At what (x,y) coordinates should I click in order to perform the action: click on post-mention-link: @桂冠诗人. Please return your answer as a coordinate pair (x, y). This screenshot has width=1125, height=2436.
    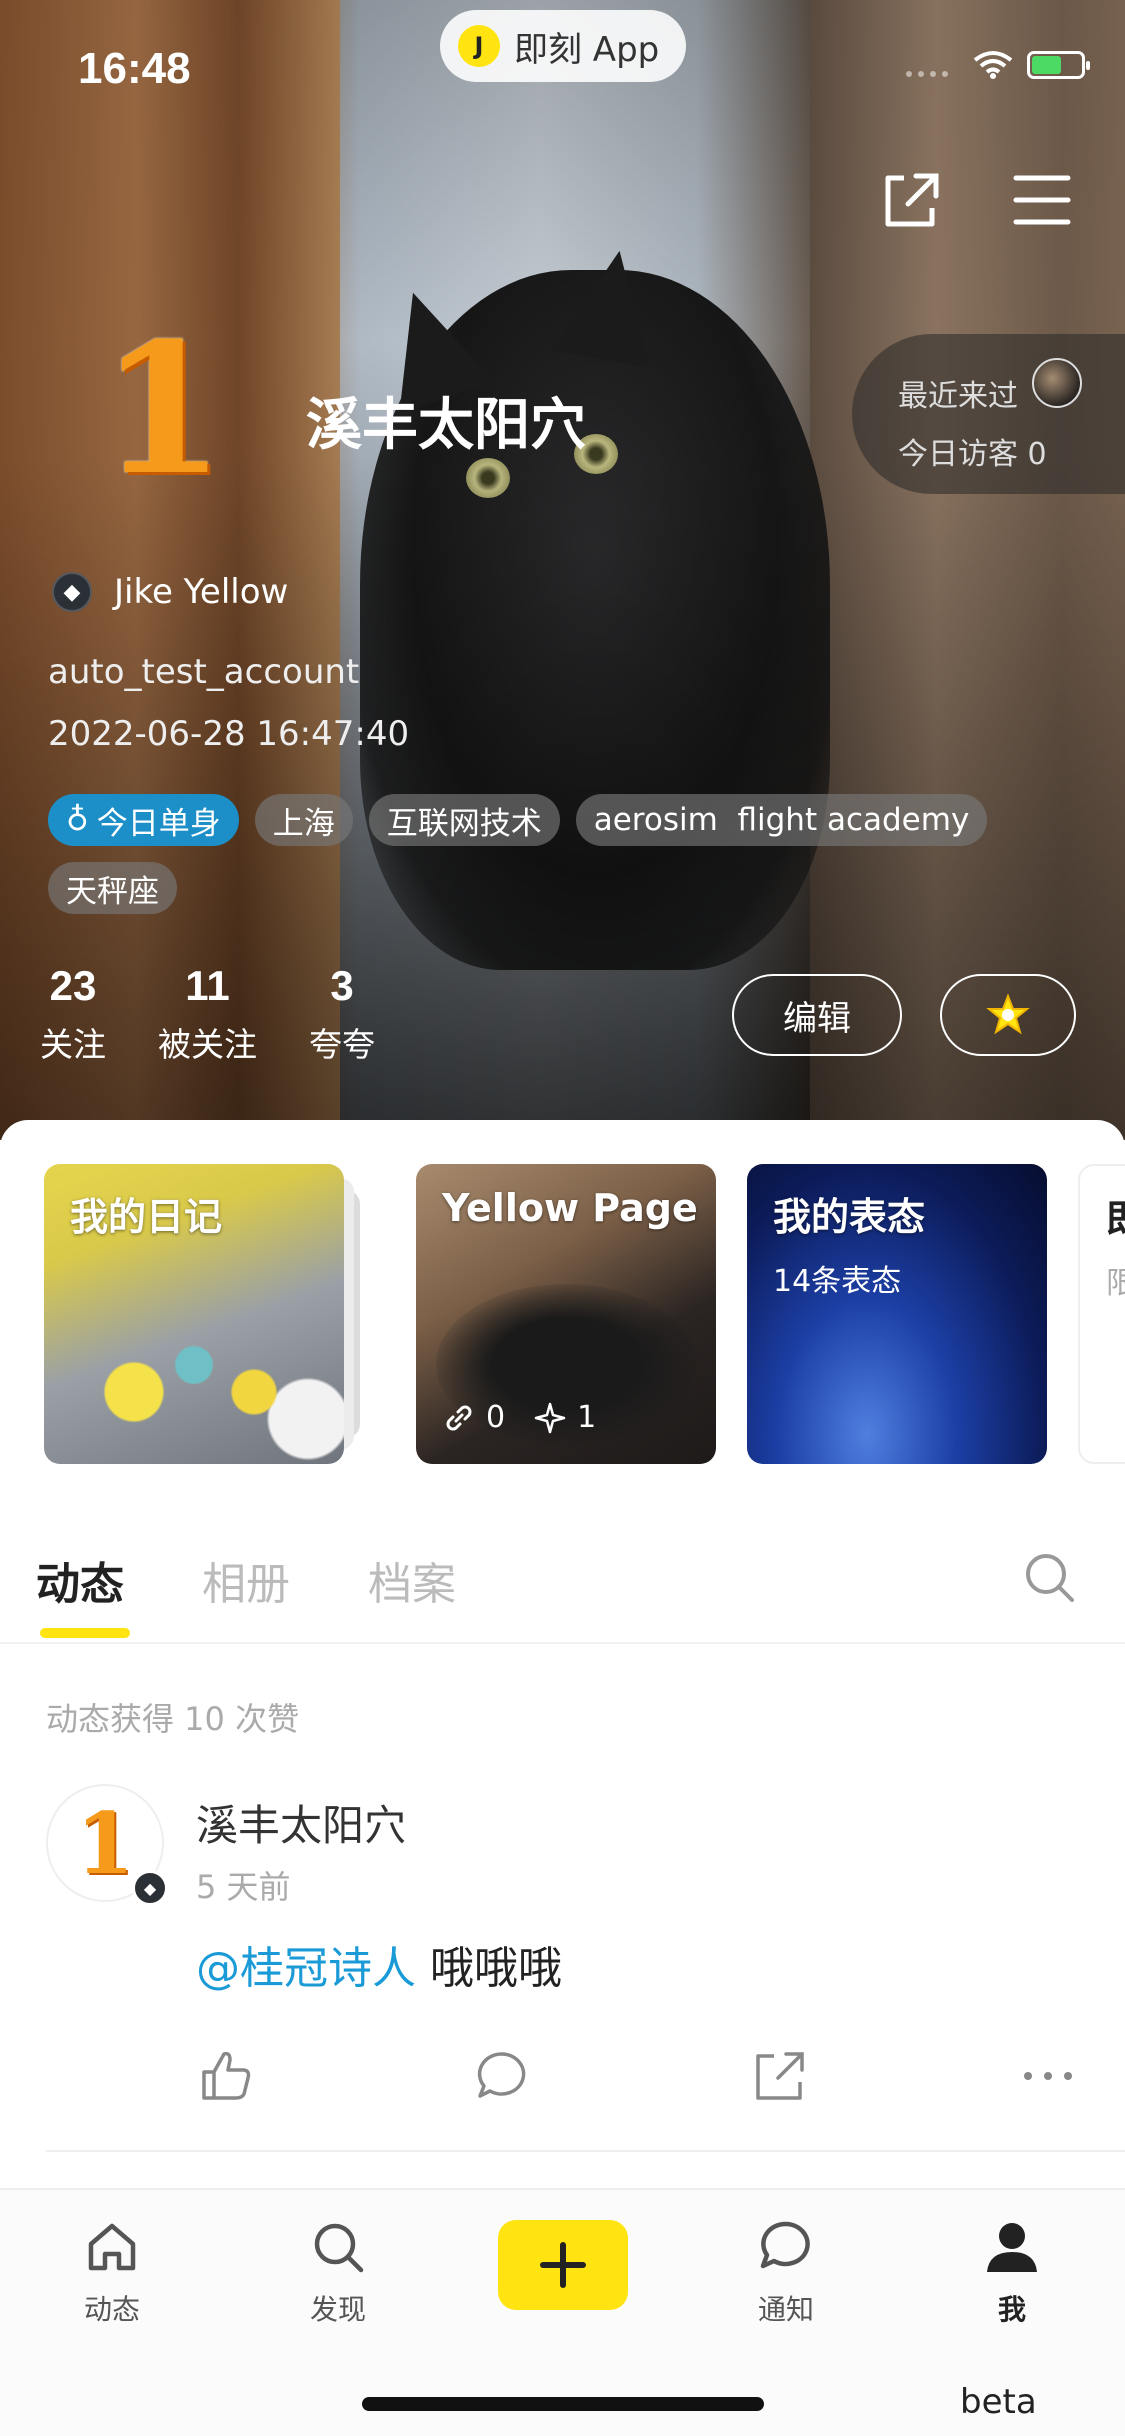
    Looking at the image, I should click on (306, 1968).